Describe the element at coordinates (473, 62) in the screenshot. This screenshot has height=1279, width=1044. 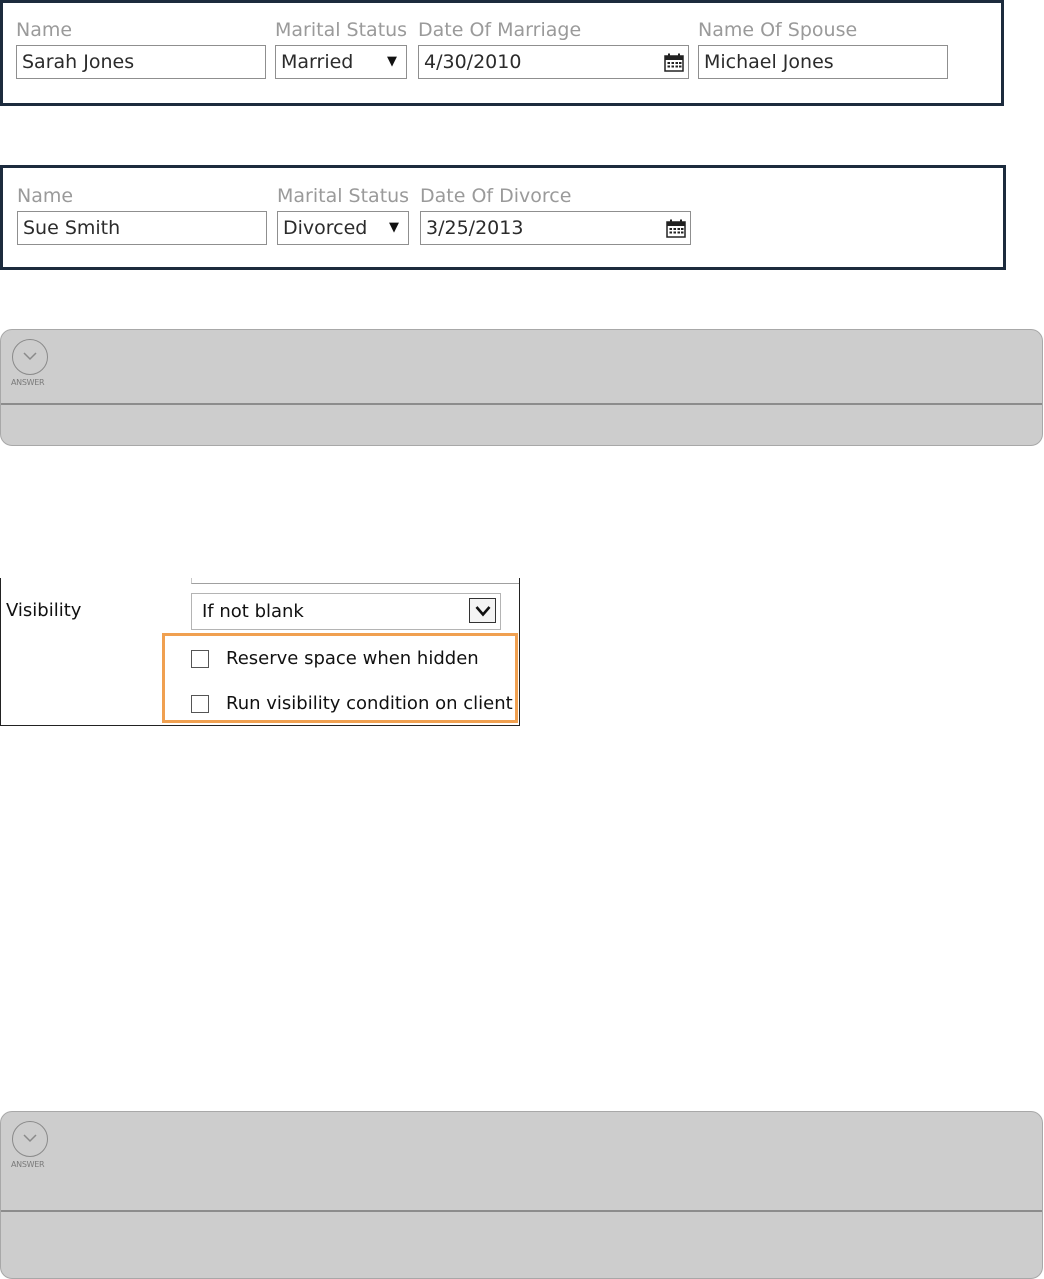
I see `date-of-marriage-value: 4/30/2010` at that location.